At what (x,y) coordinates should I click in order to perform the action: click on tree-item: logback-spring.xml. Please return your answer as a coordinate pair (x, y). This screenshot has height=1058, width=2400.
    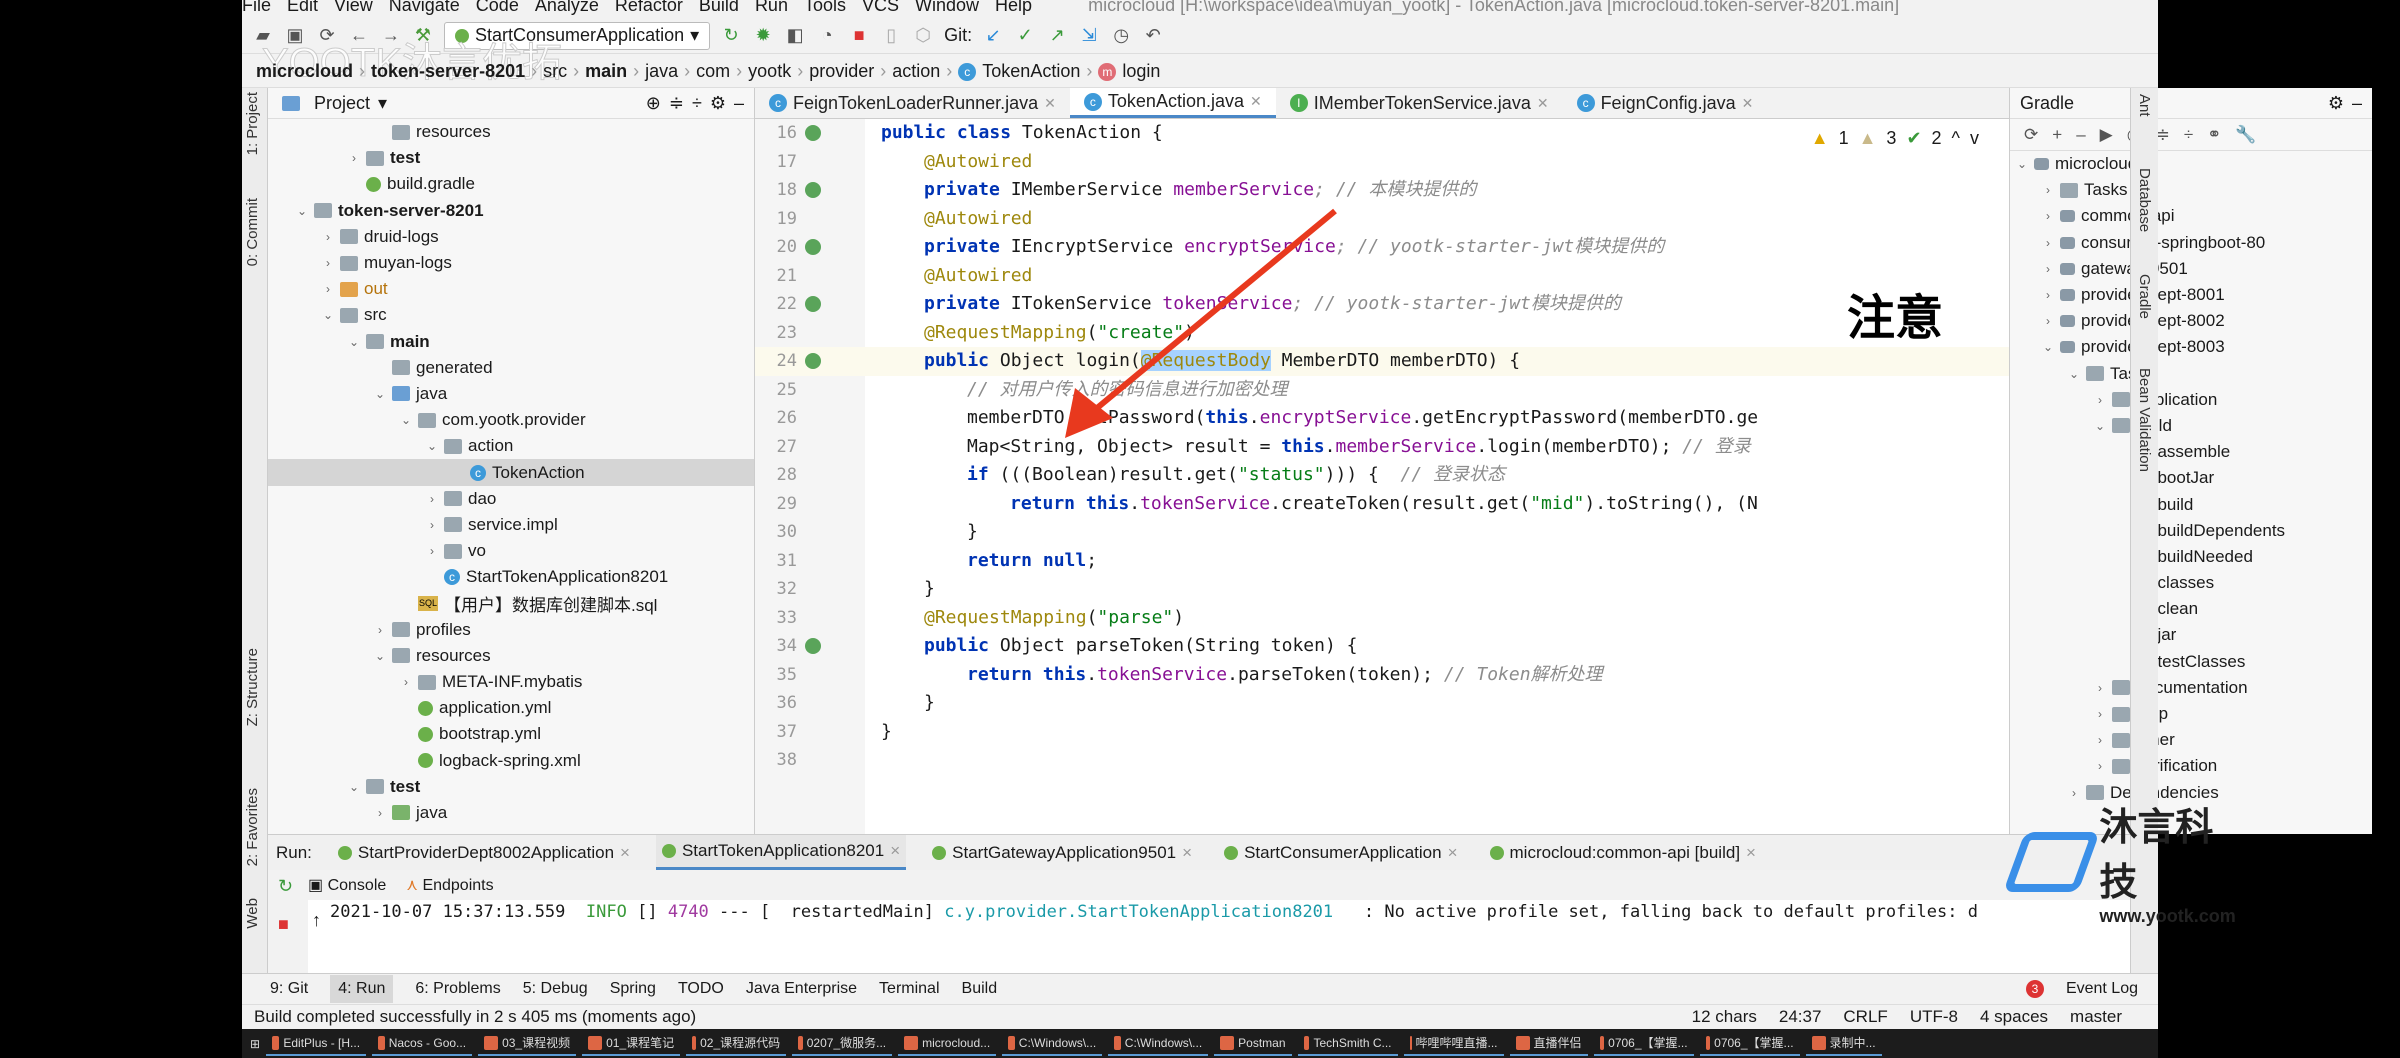
    Looking at the image, I should click on (511, 761).